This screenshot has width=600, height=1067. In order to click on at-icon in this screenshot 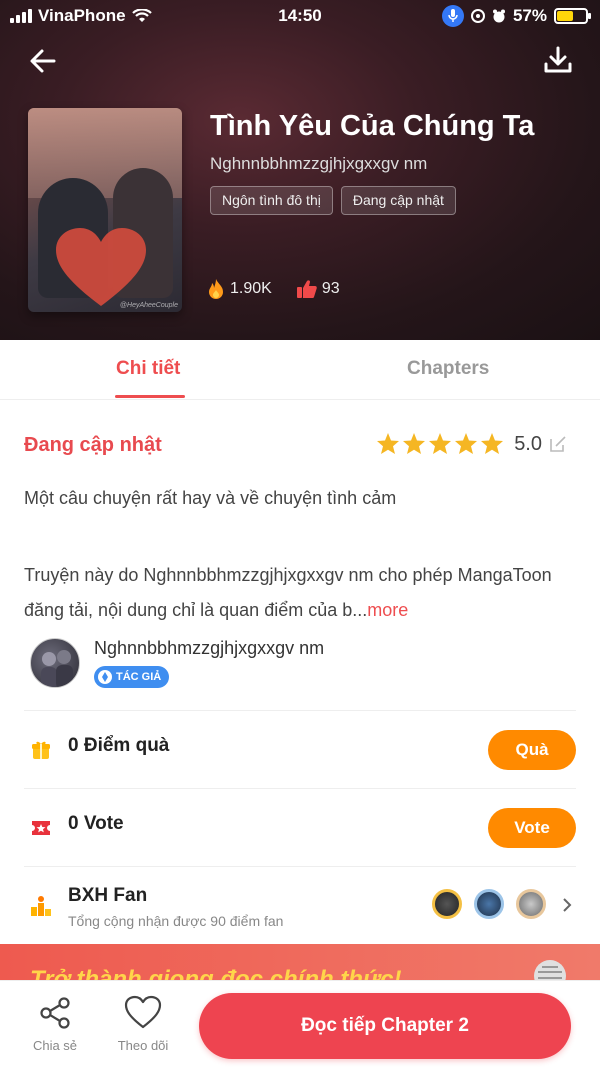, I will do `click(477, 16)`.